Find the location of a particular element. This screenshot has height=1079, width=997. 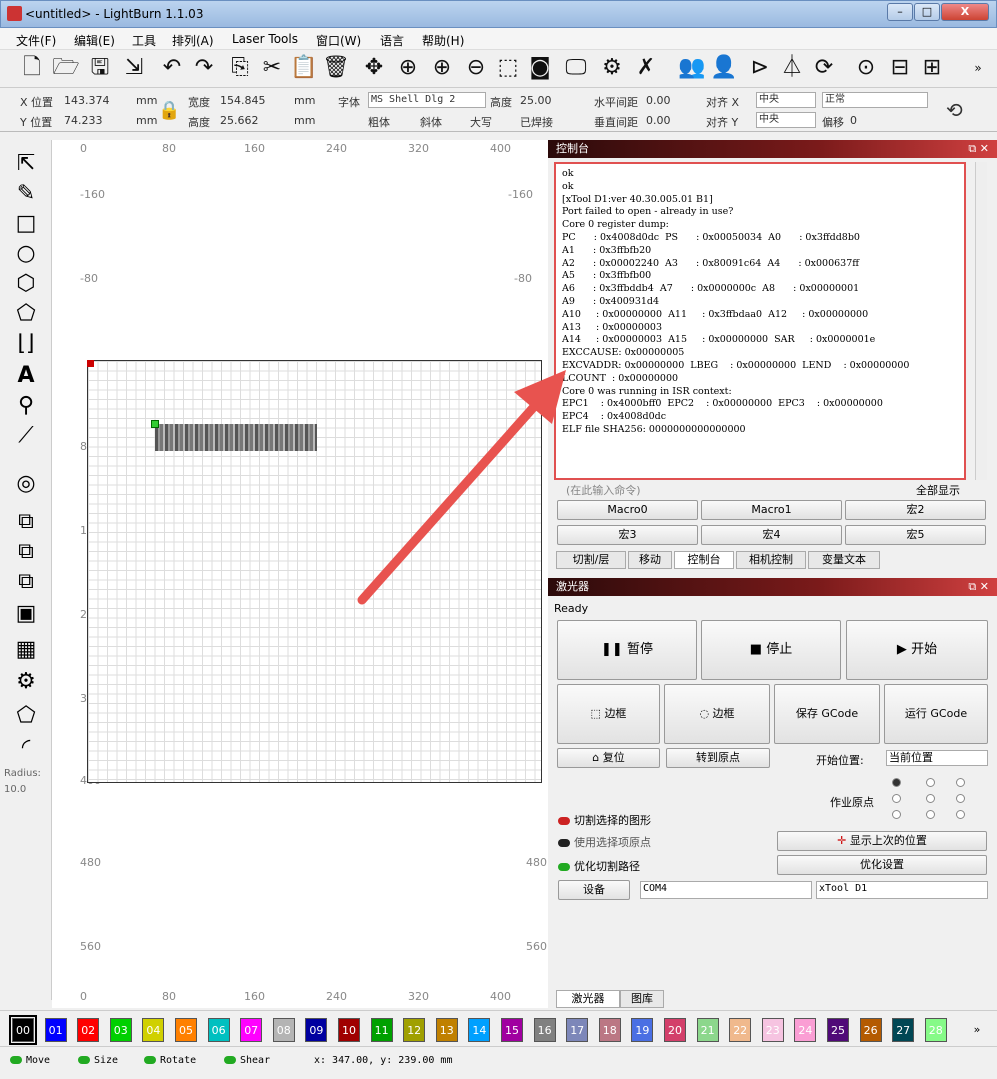

layer-color-swatch: 11 is located at coordinates (381, 1030).